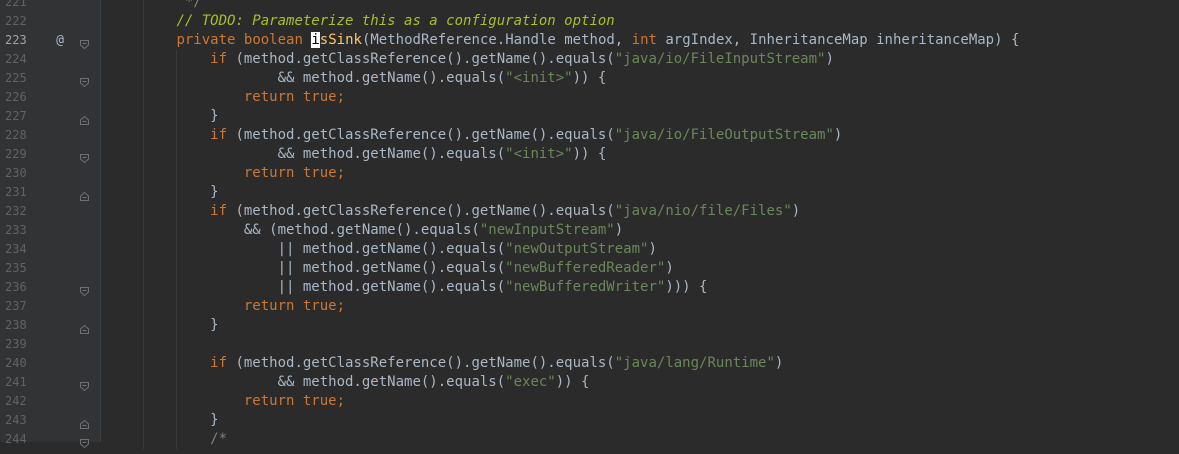 Image resolution: width=1179 pixels, height=454 pixels. Describe the element at coordinates (22, 325) in the screenshot. I see `line-number: 238` at that location.